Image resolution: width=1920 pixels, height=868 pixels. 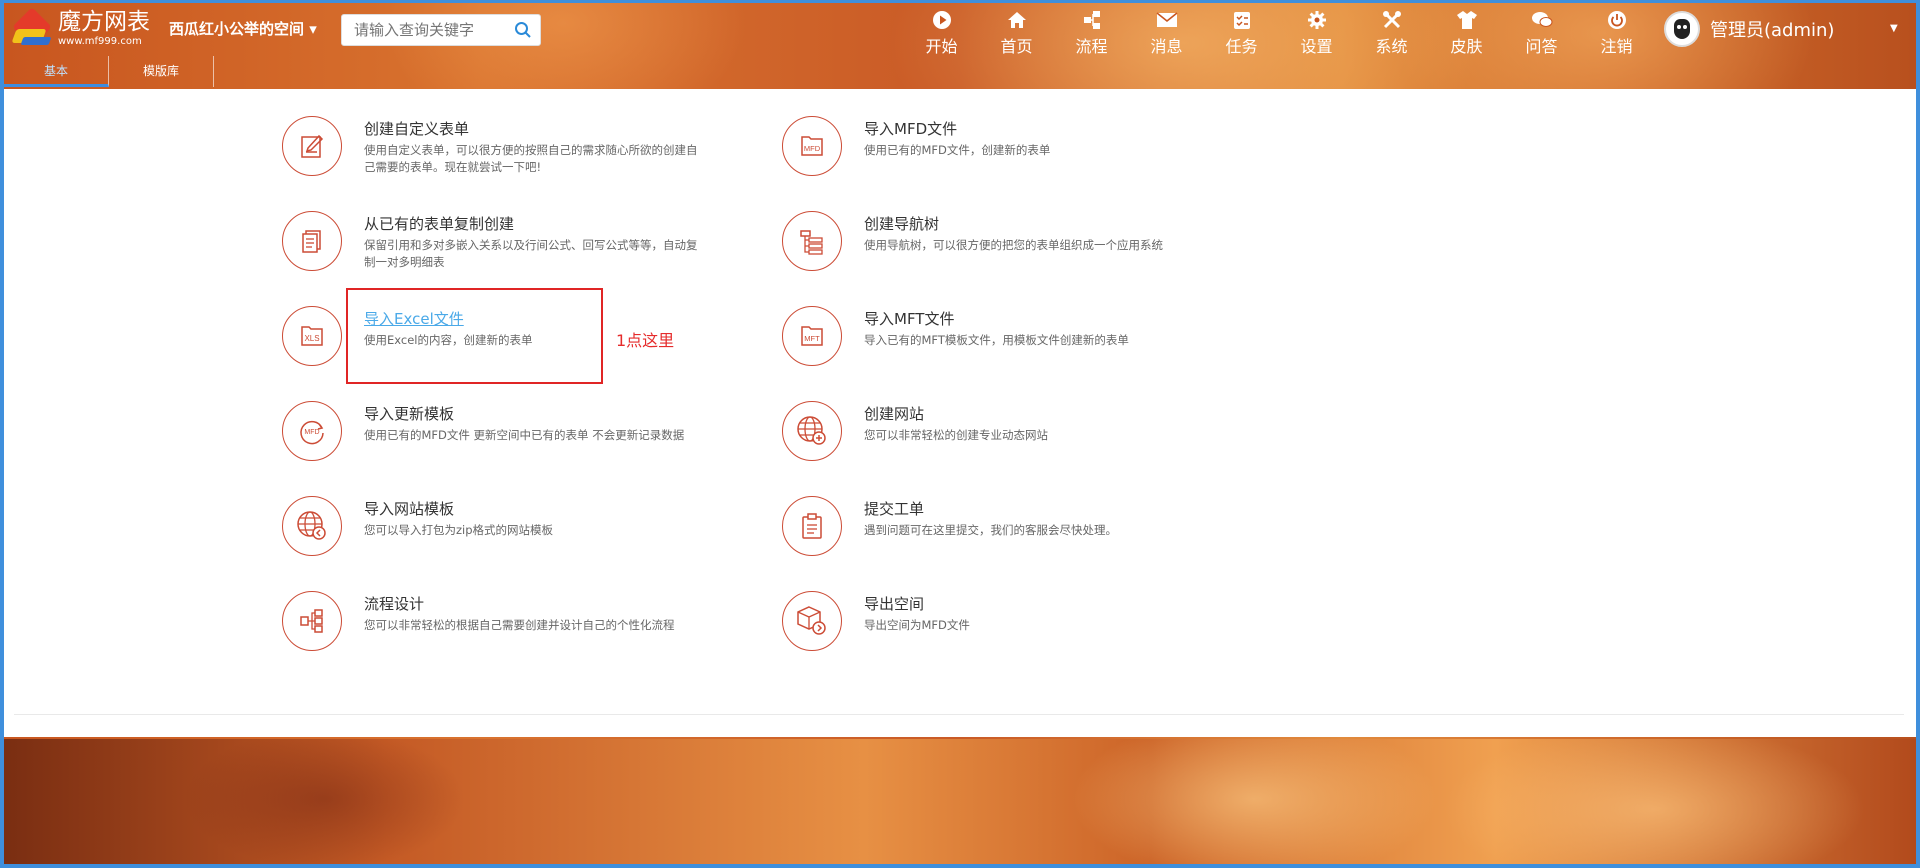 What do you see at coordinates (1241, 33) in the screenshot?
I see `nav-tasks: 任务` at bounding box center [1241, 33].